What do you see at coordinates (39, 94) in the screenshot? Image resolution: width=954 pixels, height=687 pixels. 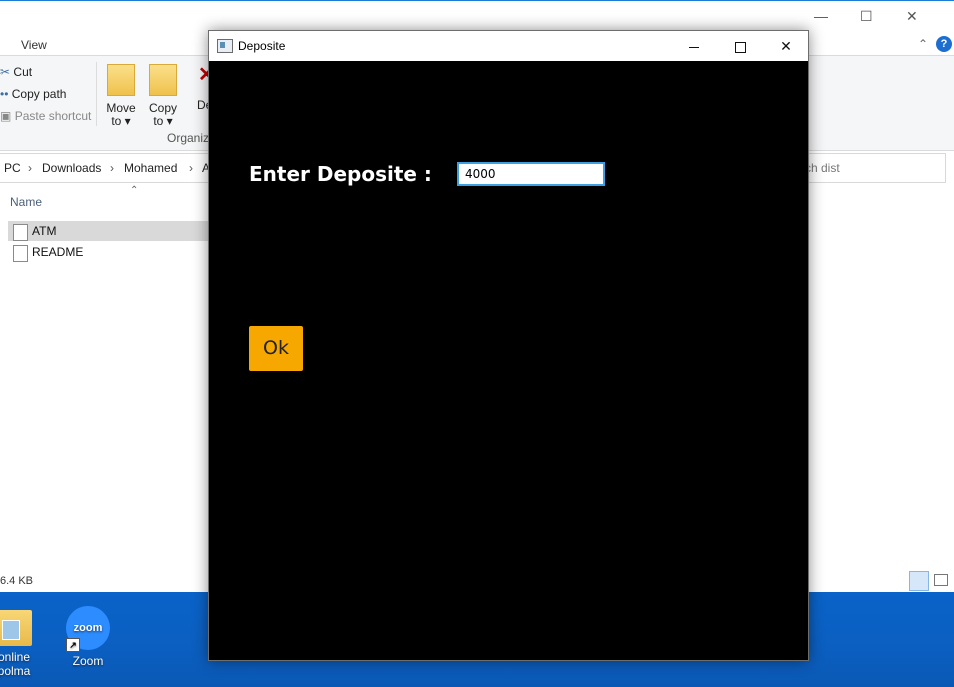 I see `copy-path-label: Copy path` at bounding box center [39, 94].